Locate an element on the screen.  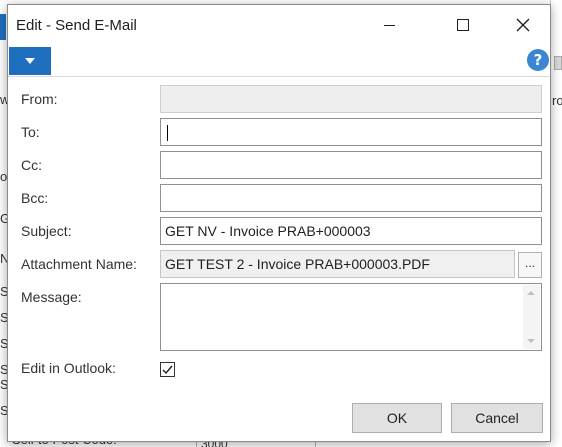
ribbon: ? is located at coordinates (279, 61).